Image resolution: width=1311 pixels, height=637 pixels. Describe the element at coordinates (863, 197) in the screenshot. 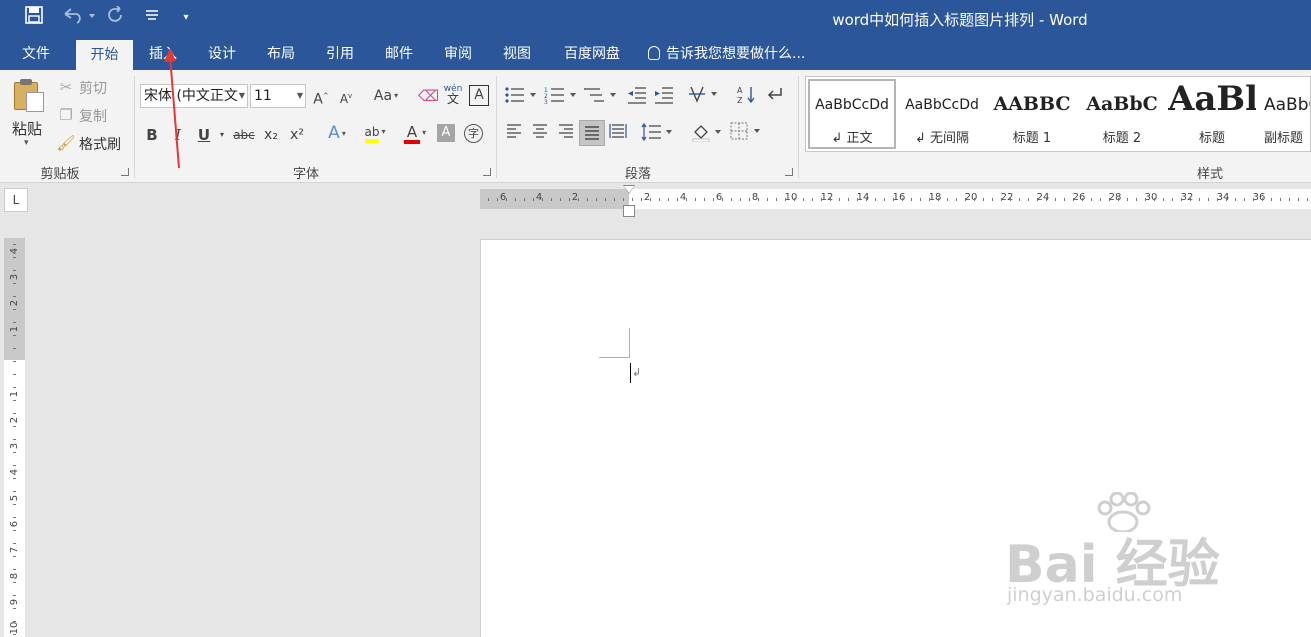

I see `ruler-tick-label: 14` at that location.